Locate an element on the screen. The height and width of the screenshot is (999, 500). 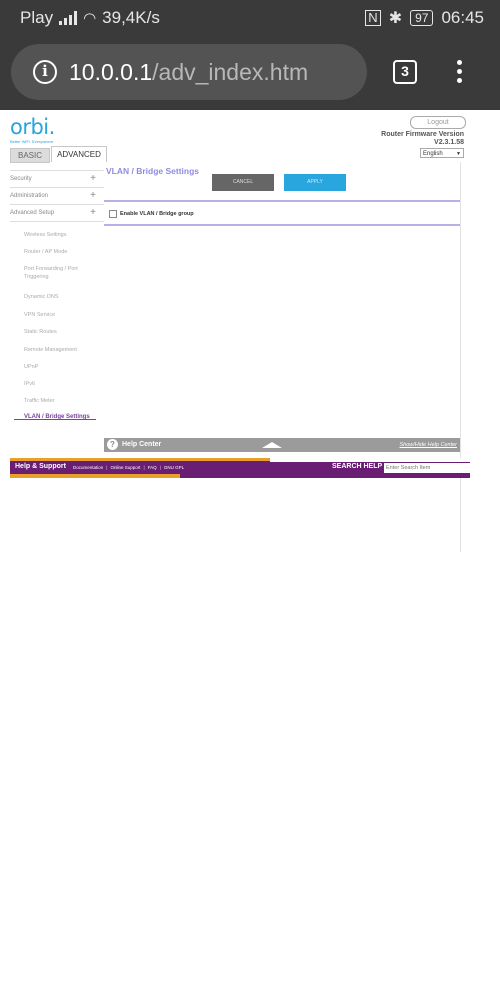
tab-basic: BASIC is located at coordinates (30, 155).